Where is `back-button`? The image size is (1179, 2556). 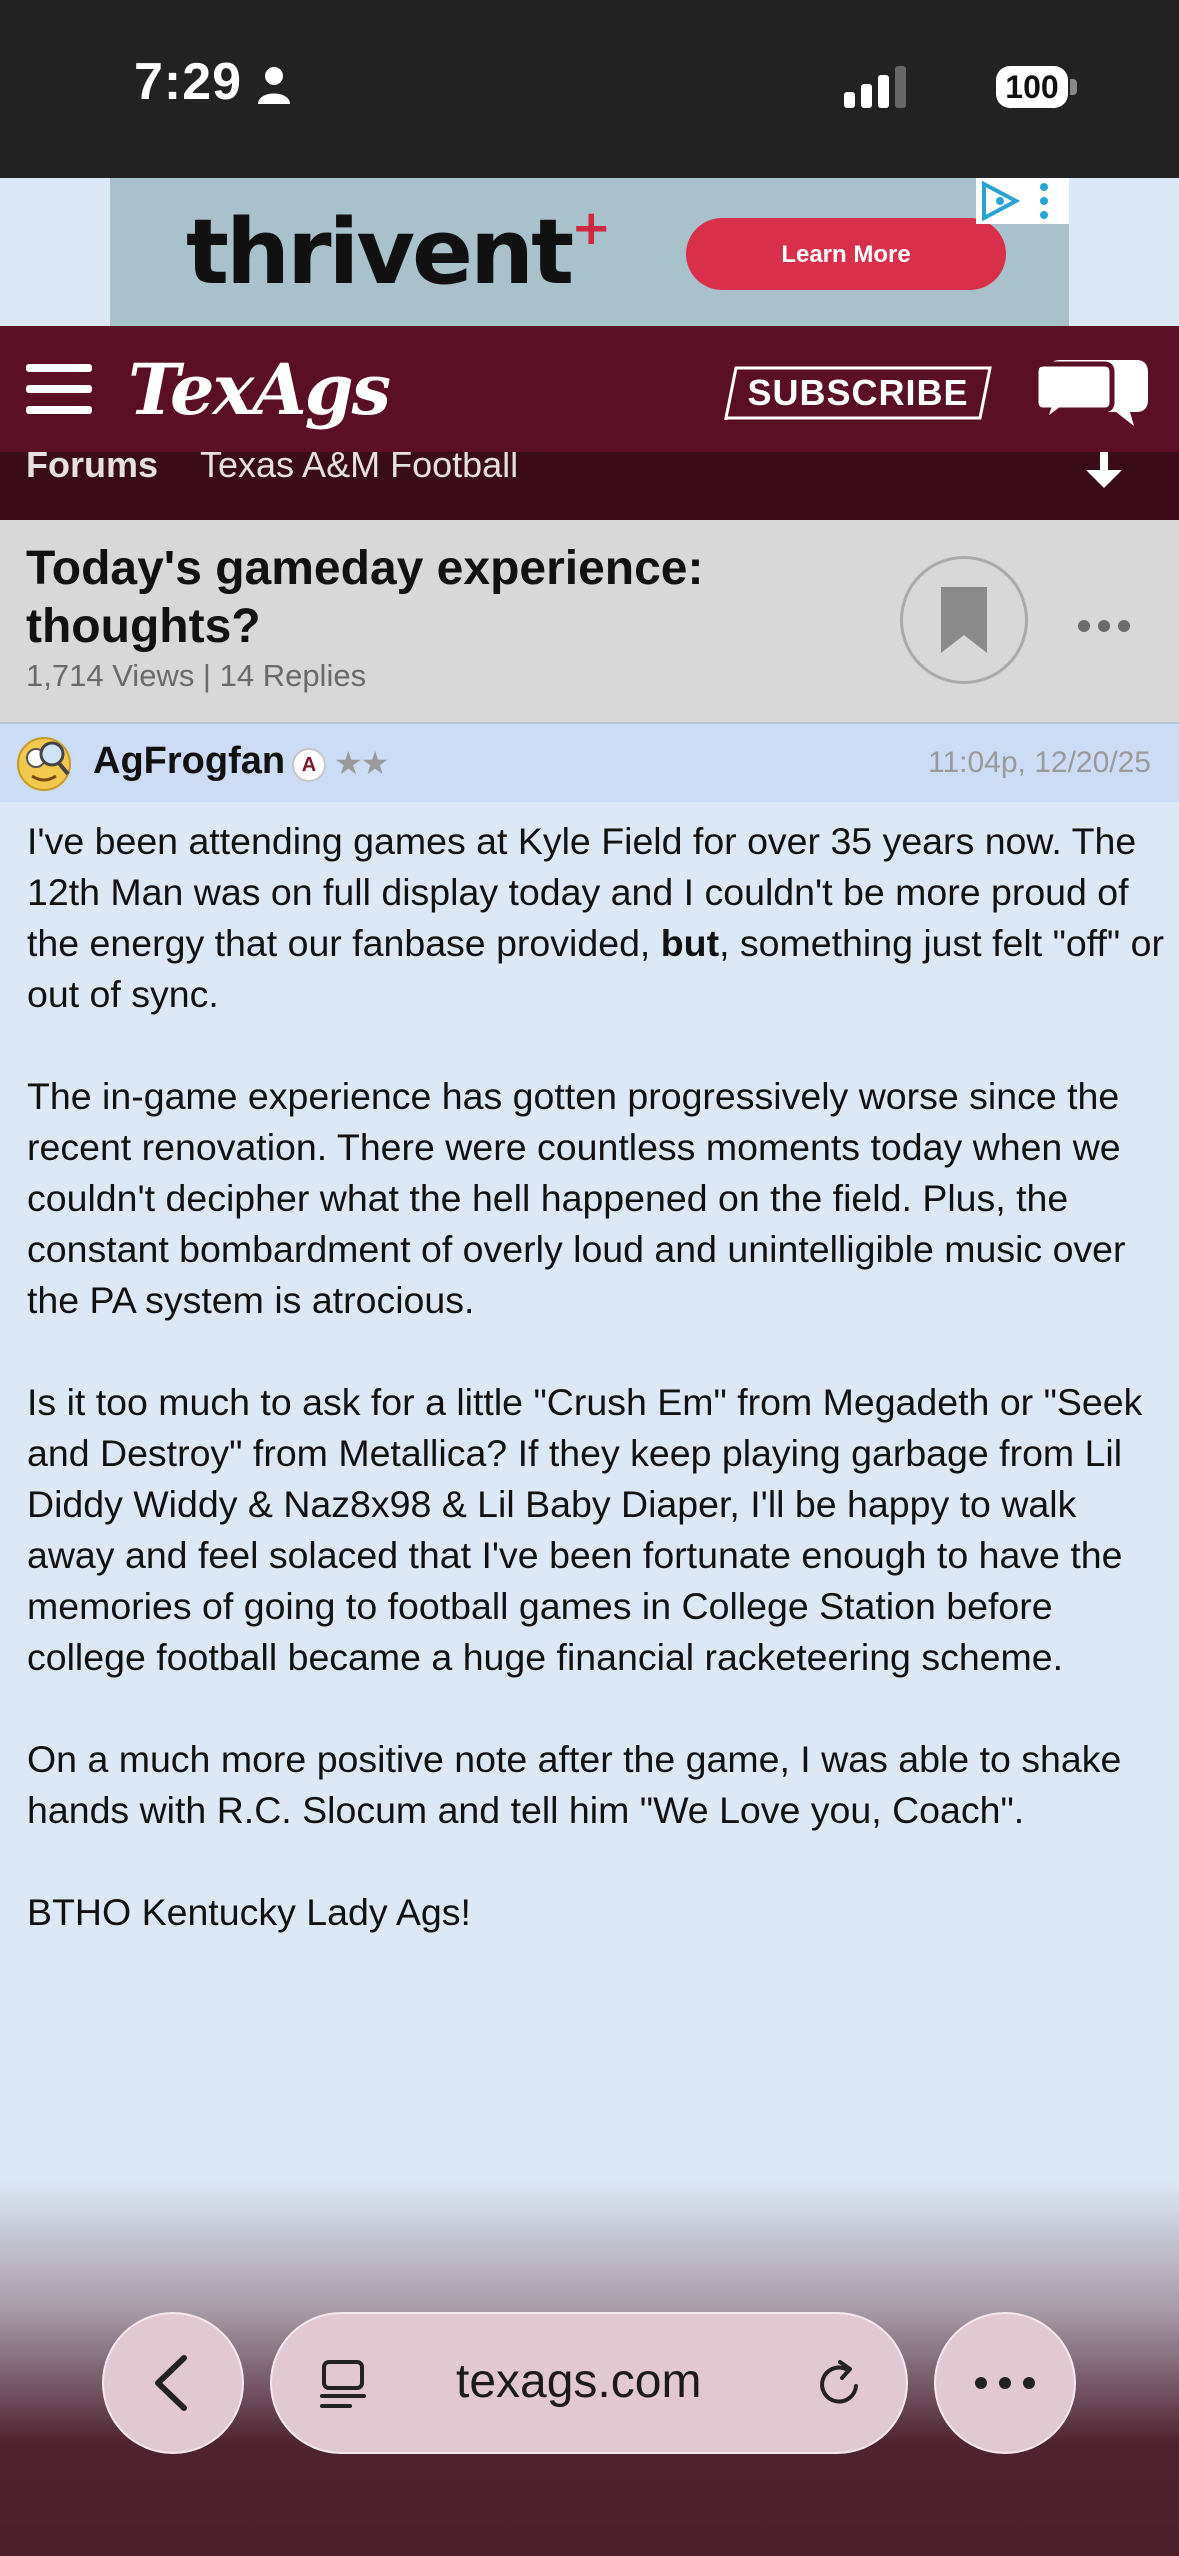 back-button is located at coordinates (173, 2383).